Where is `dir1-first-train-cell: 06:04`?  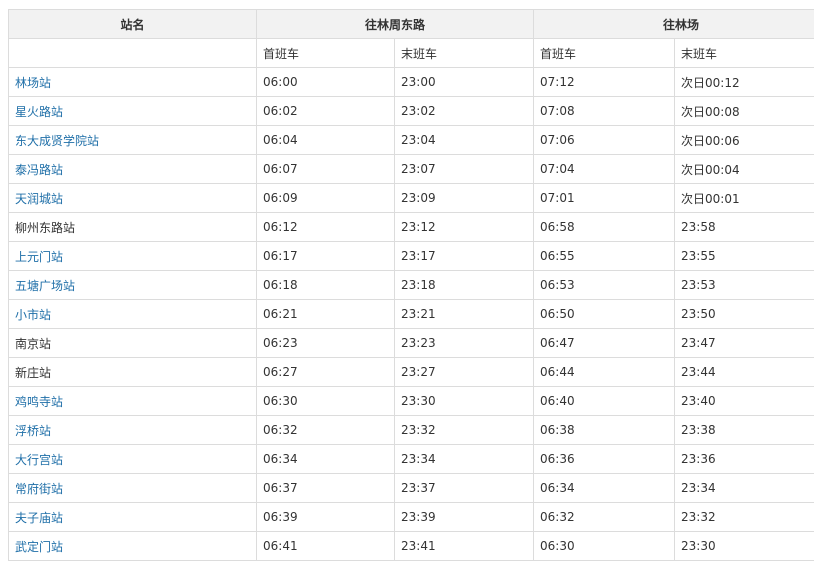
dir1-first-train-cell: 06:04 is located at coordinates (325, 140).